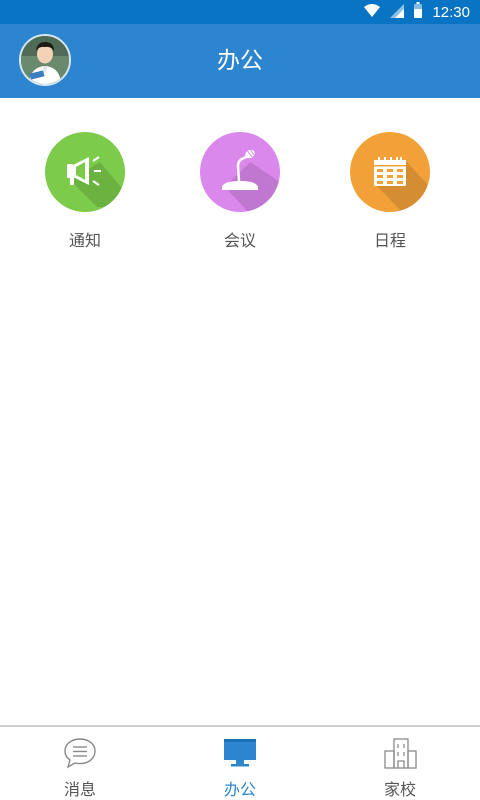  What do you see at coordinates (240, 12) in the screenshot?
I see `status-bar: 12:30` at bounding box center [240, 12].